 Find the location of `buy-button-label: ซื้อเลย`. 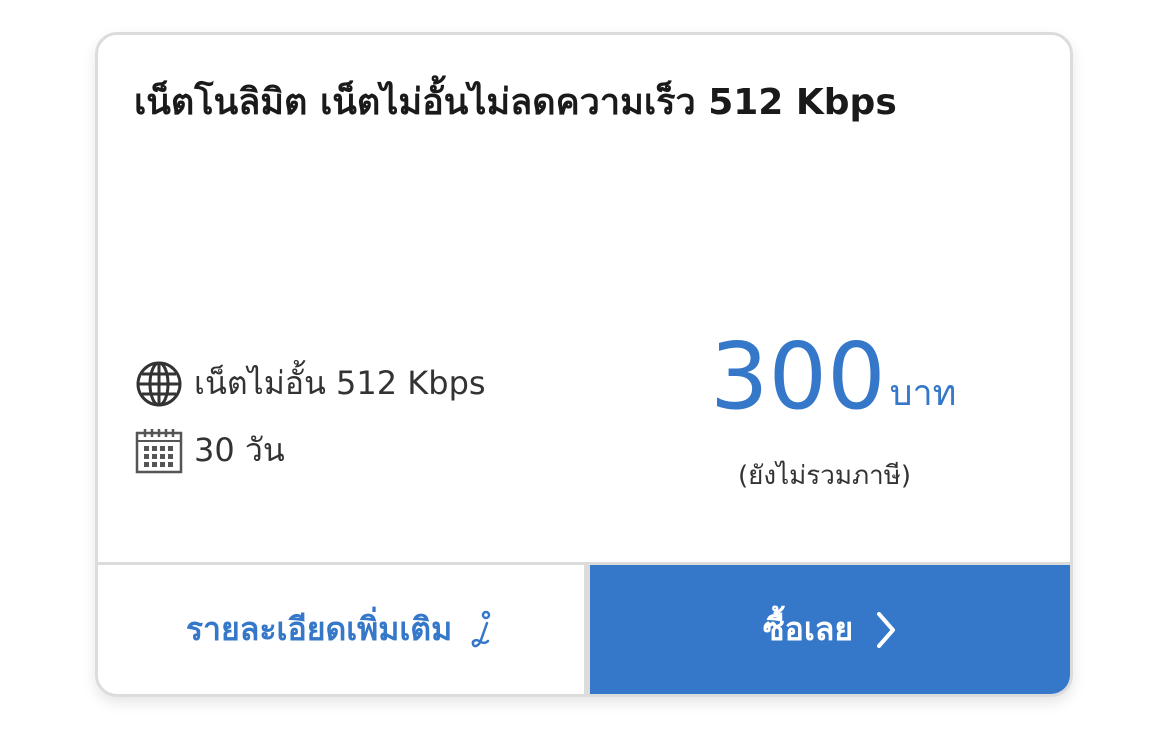

buy-button-label: ซื้อเลย is located at coordinates (808, 629).